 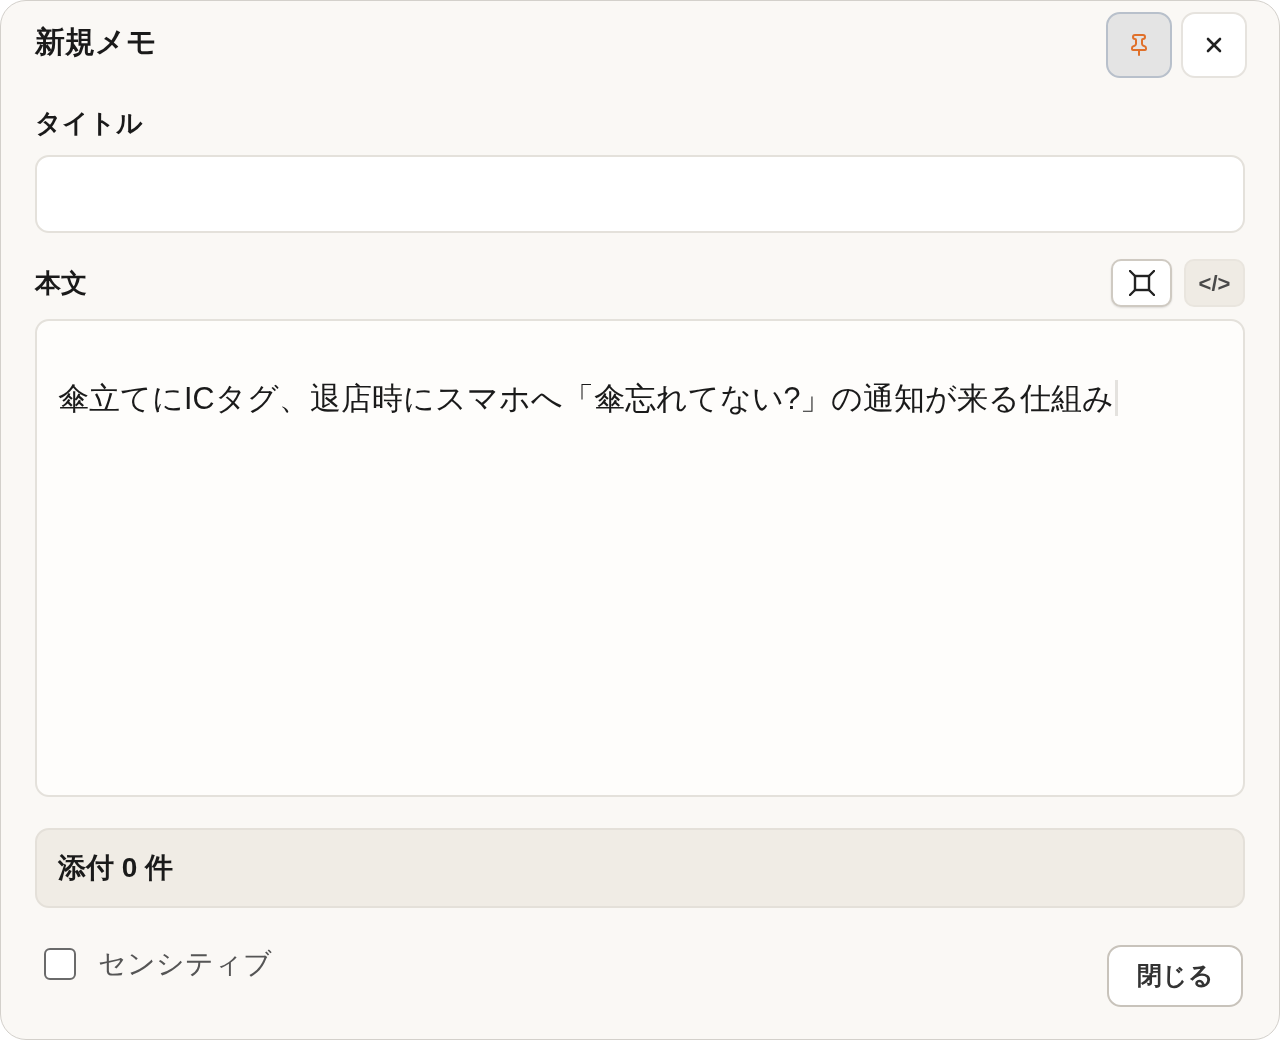 I want to click on close-button, so click(x=1214, y=45).